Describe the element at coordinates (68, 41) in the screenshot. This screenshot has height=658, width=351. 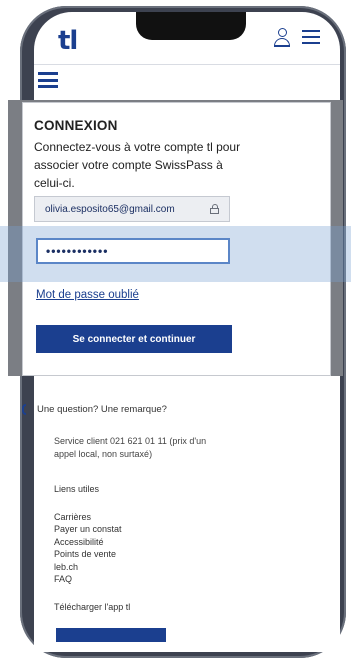
I see `tl-logo: tl` at that location.